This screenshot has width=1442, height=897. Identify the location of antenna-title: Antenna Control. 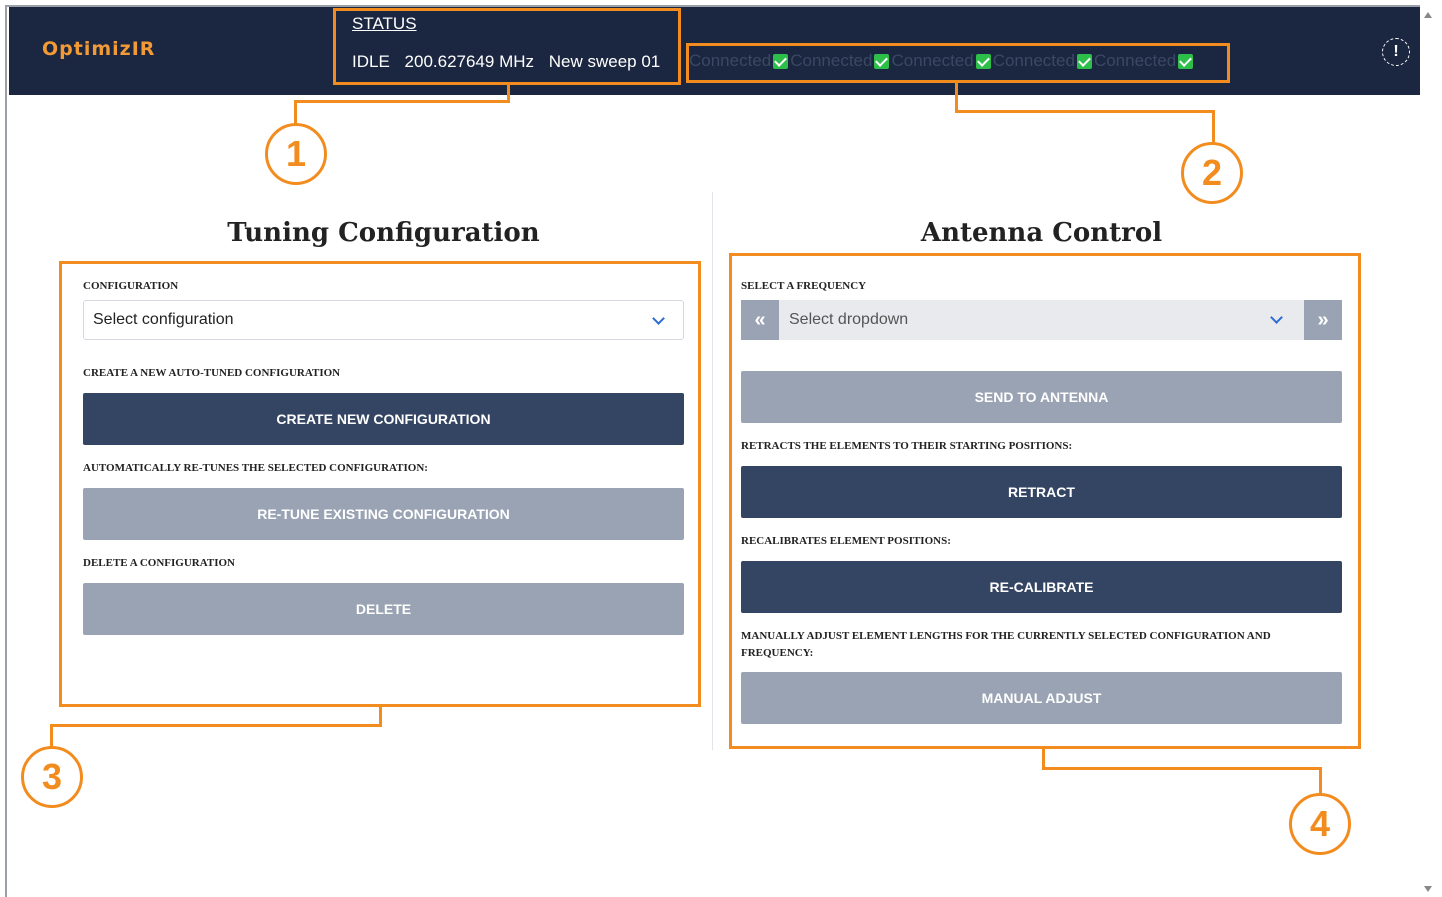
(1041, 233).